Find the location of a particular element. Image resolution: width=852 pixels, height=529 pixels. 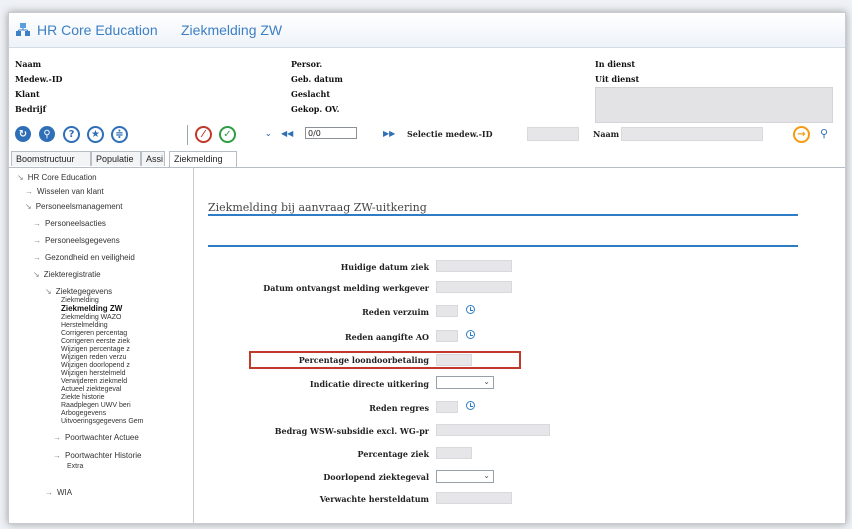

tree-leaf: Ziekmelding is located at coordinates (80, 300).